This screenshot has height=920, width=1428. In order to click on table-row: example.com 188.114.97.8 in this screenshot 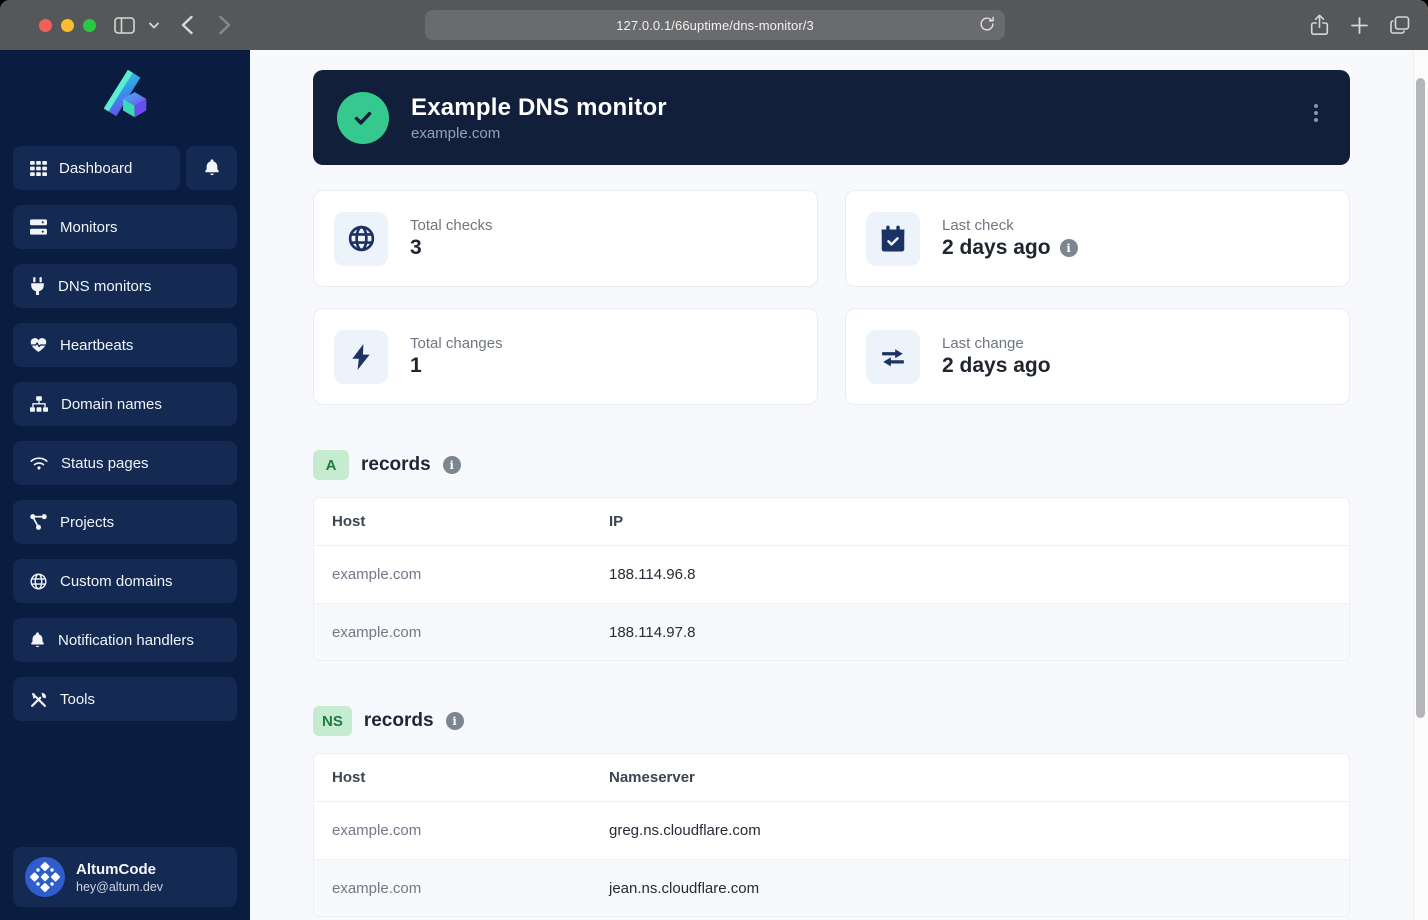, I will do `click(831, 631)`.